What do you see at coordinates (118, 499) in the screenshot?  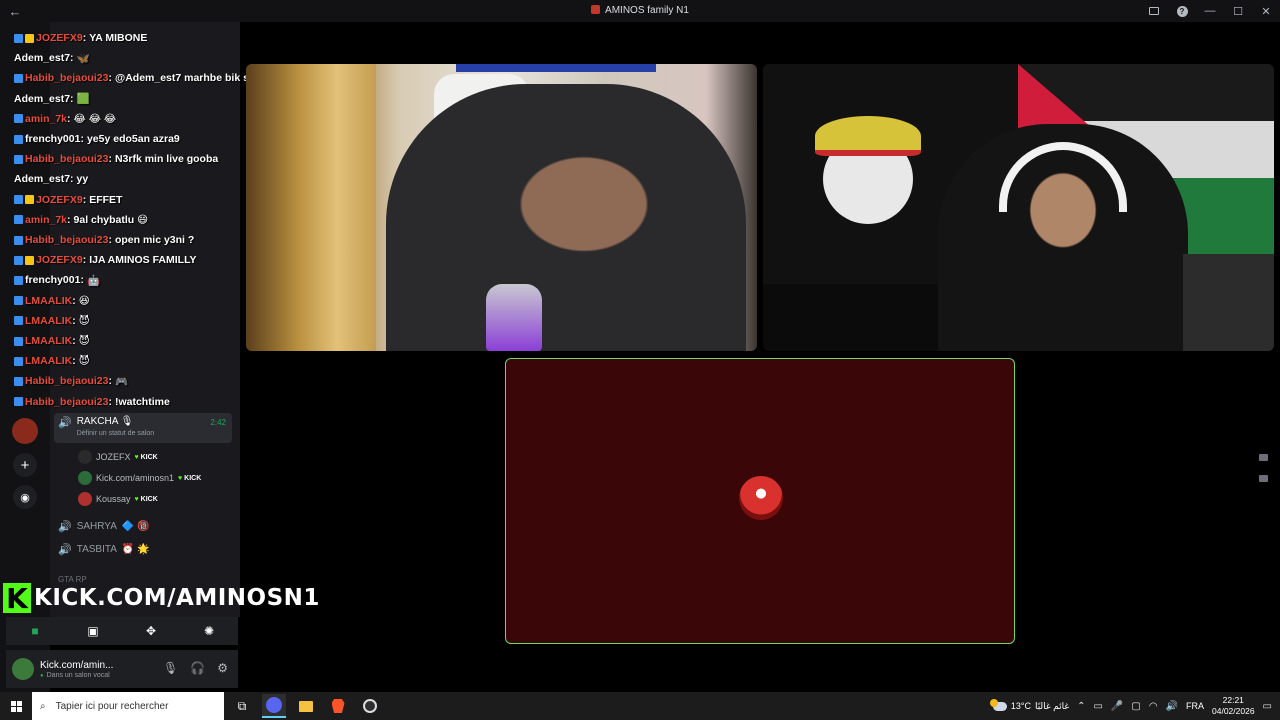 I see `voice-user: Koussay KICK` at bounding box center [118, 499].